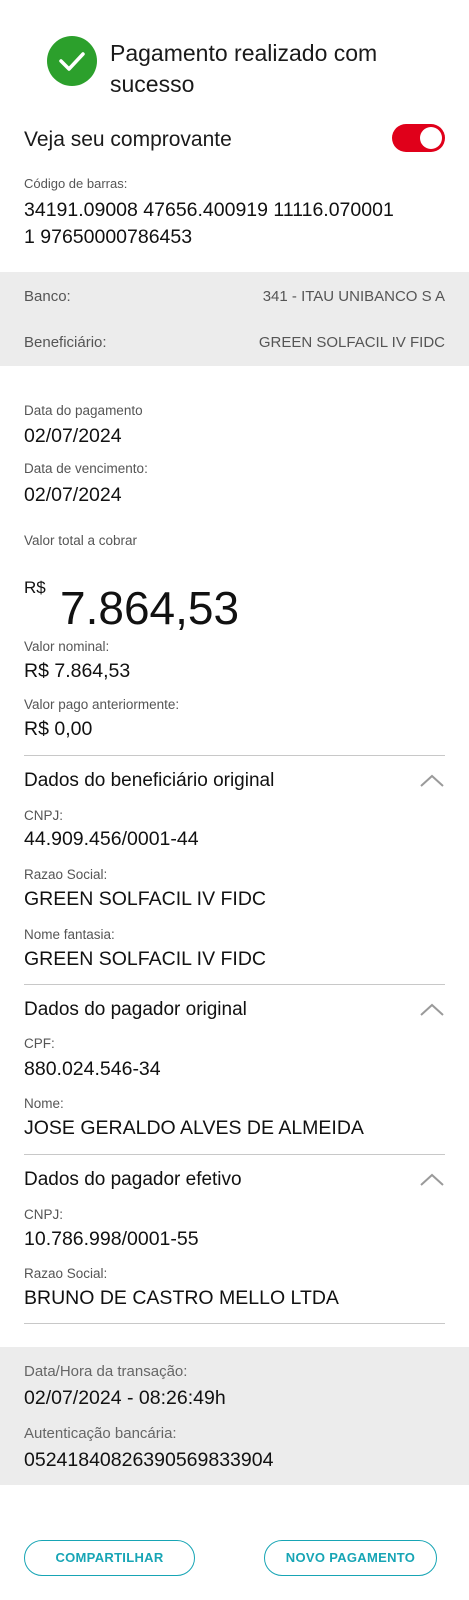 The image size is (469, 1600). I want to click on bank-row: Banco: 341 - ITAU UNIBANCO S A, so click(234, 300).